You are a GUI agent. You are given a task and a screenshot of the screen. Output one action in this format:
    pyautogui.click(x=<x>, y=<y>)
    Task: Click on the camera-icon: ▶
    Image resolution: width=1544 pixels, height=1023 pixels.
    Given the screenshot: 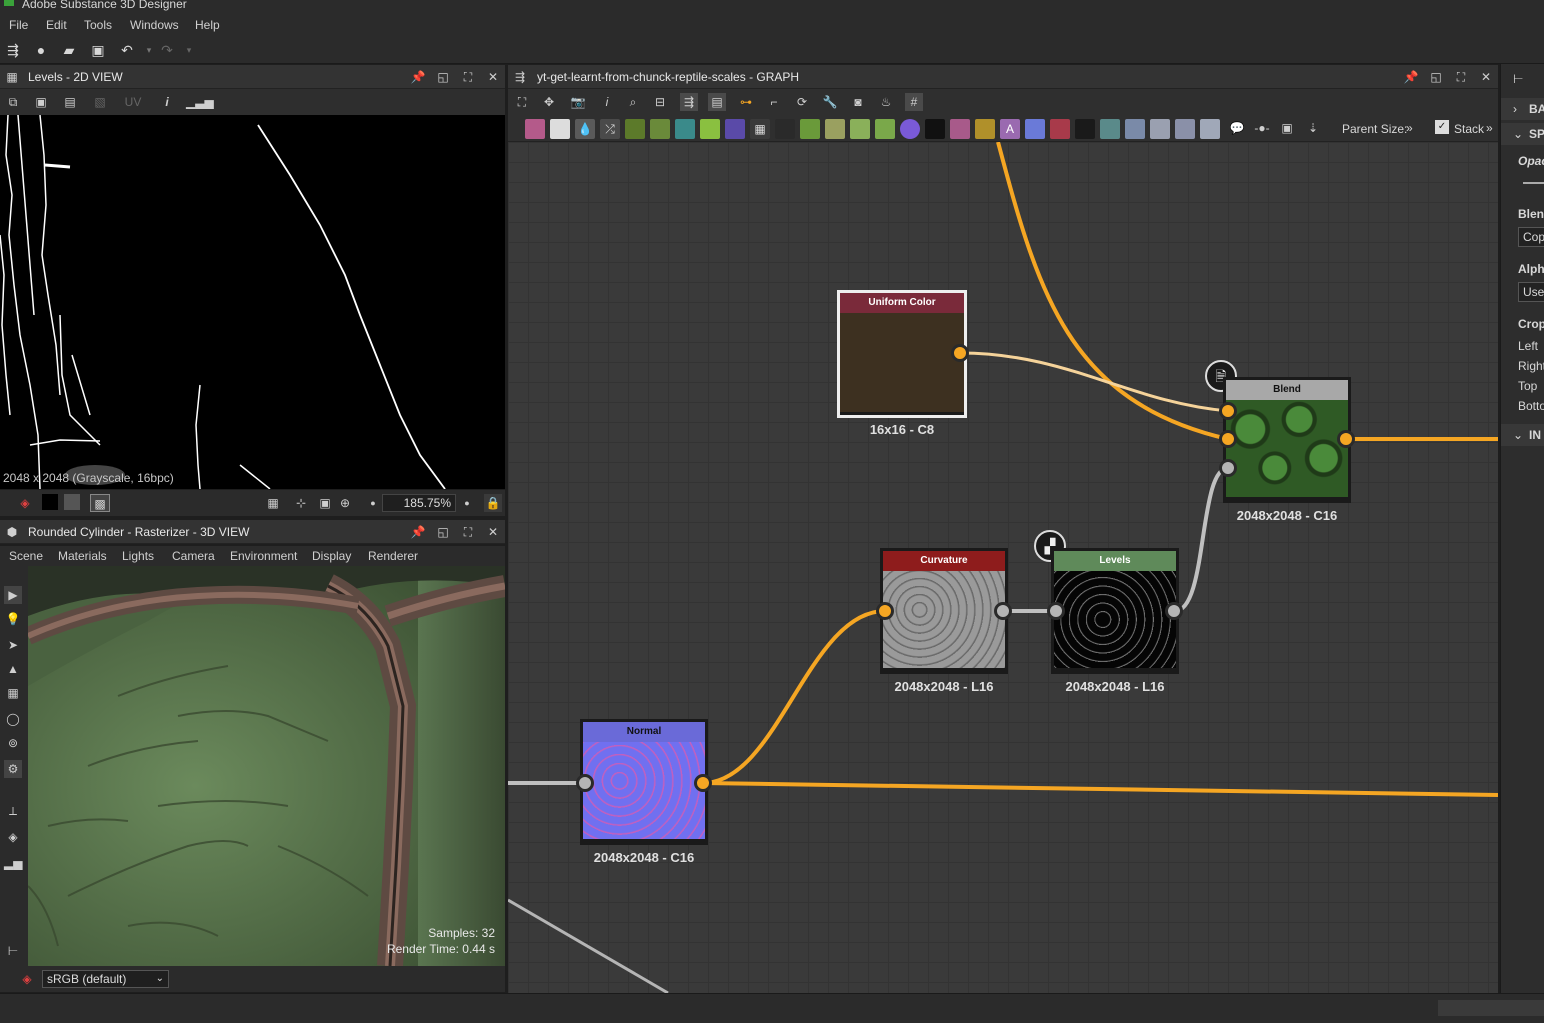 What is the action you would take?
    pyautogui.click(x=13, y=595)
    